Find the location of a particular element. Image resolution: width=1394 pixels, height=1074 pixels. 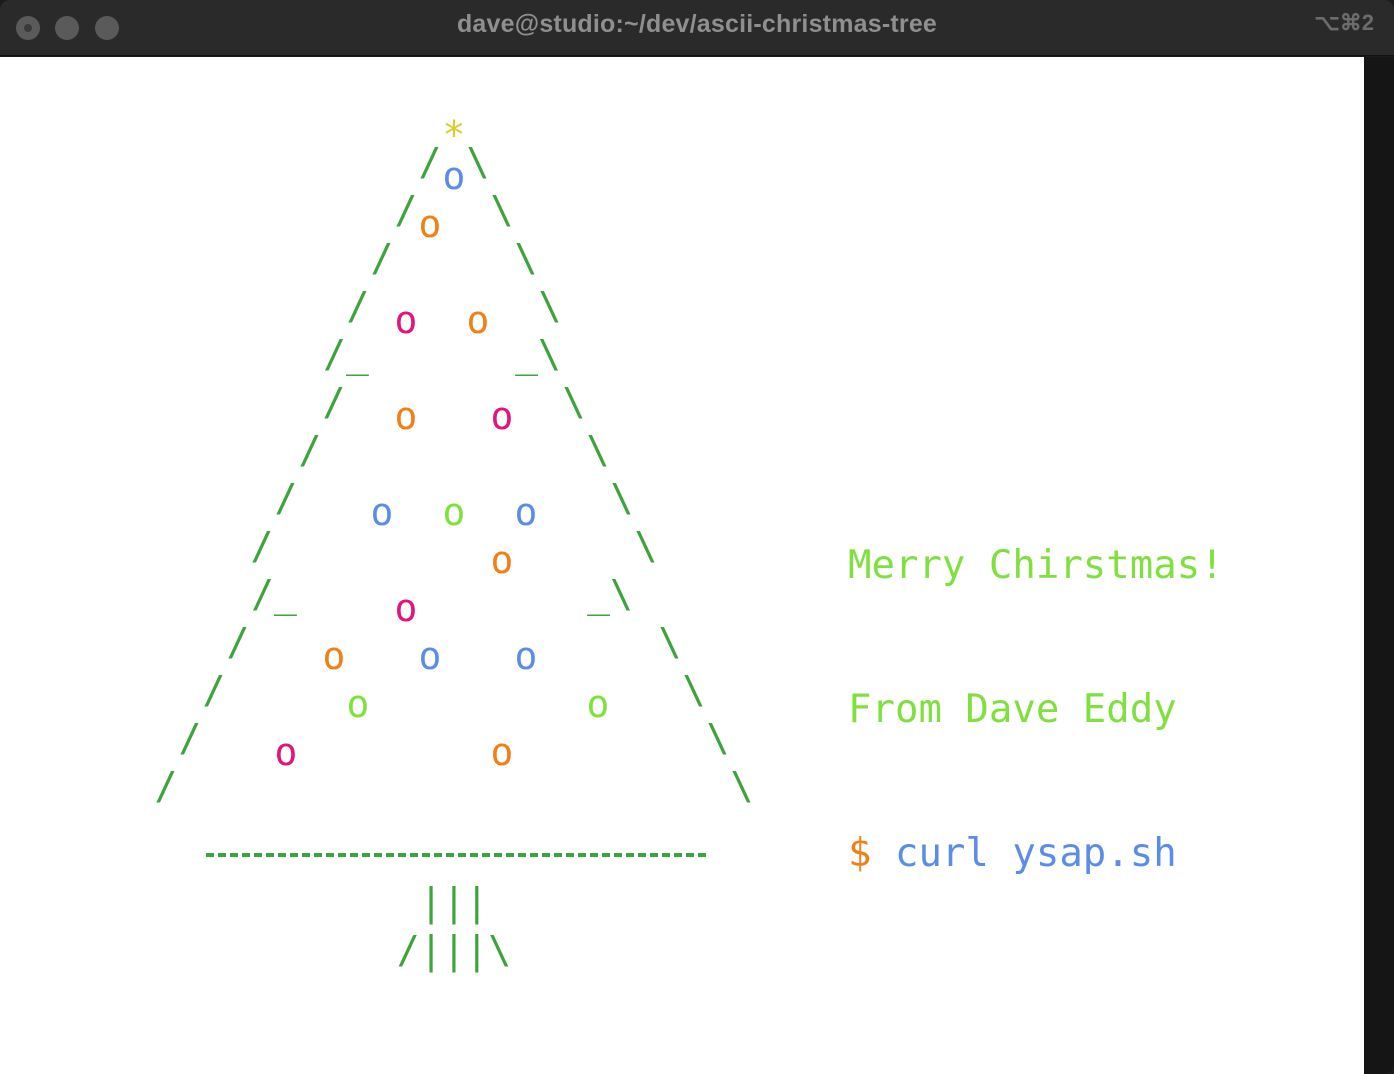

window-title: dave@studio:~/dev/ascii-christmas-tree is located at coordinates (697, 24).